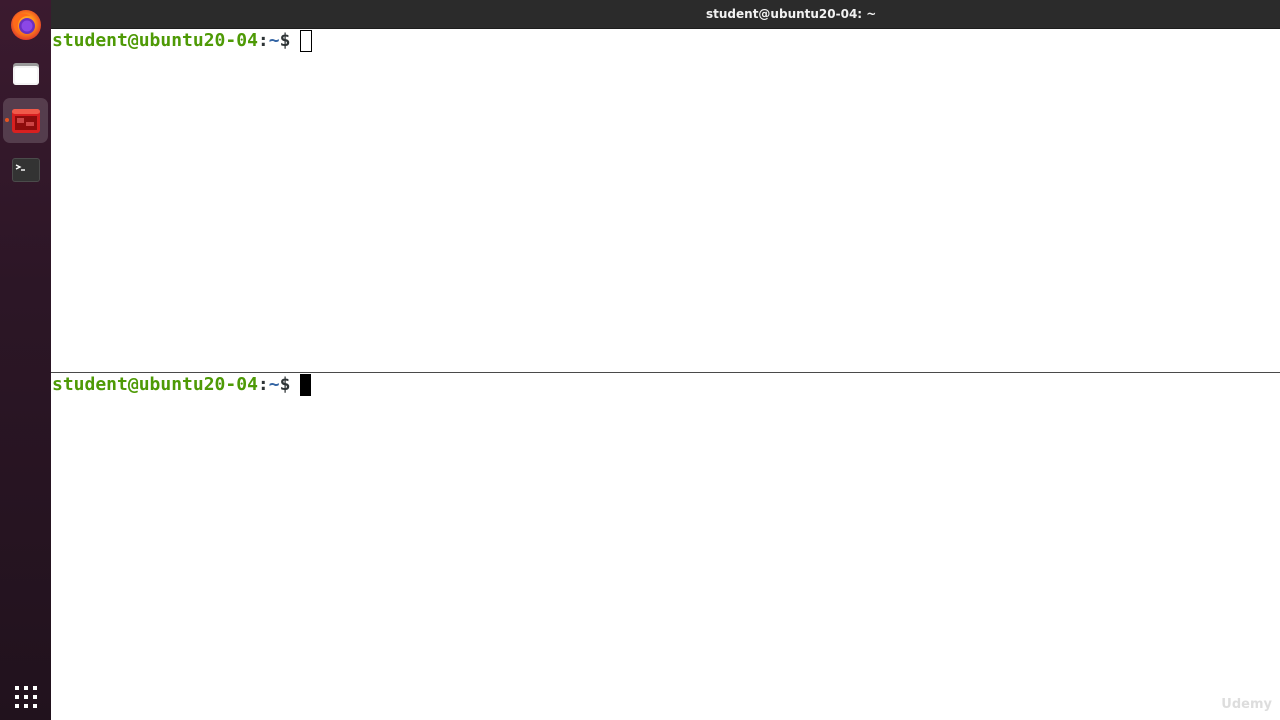 This screenshot has height=720, width=1280. What do you see at coordinates (306, 41) in the screenshot?
I see `cursor-inactive` at bounding box center [306, 41].